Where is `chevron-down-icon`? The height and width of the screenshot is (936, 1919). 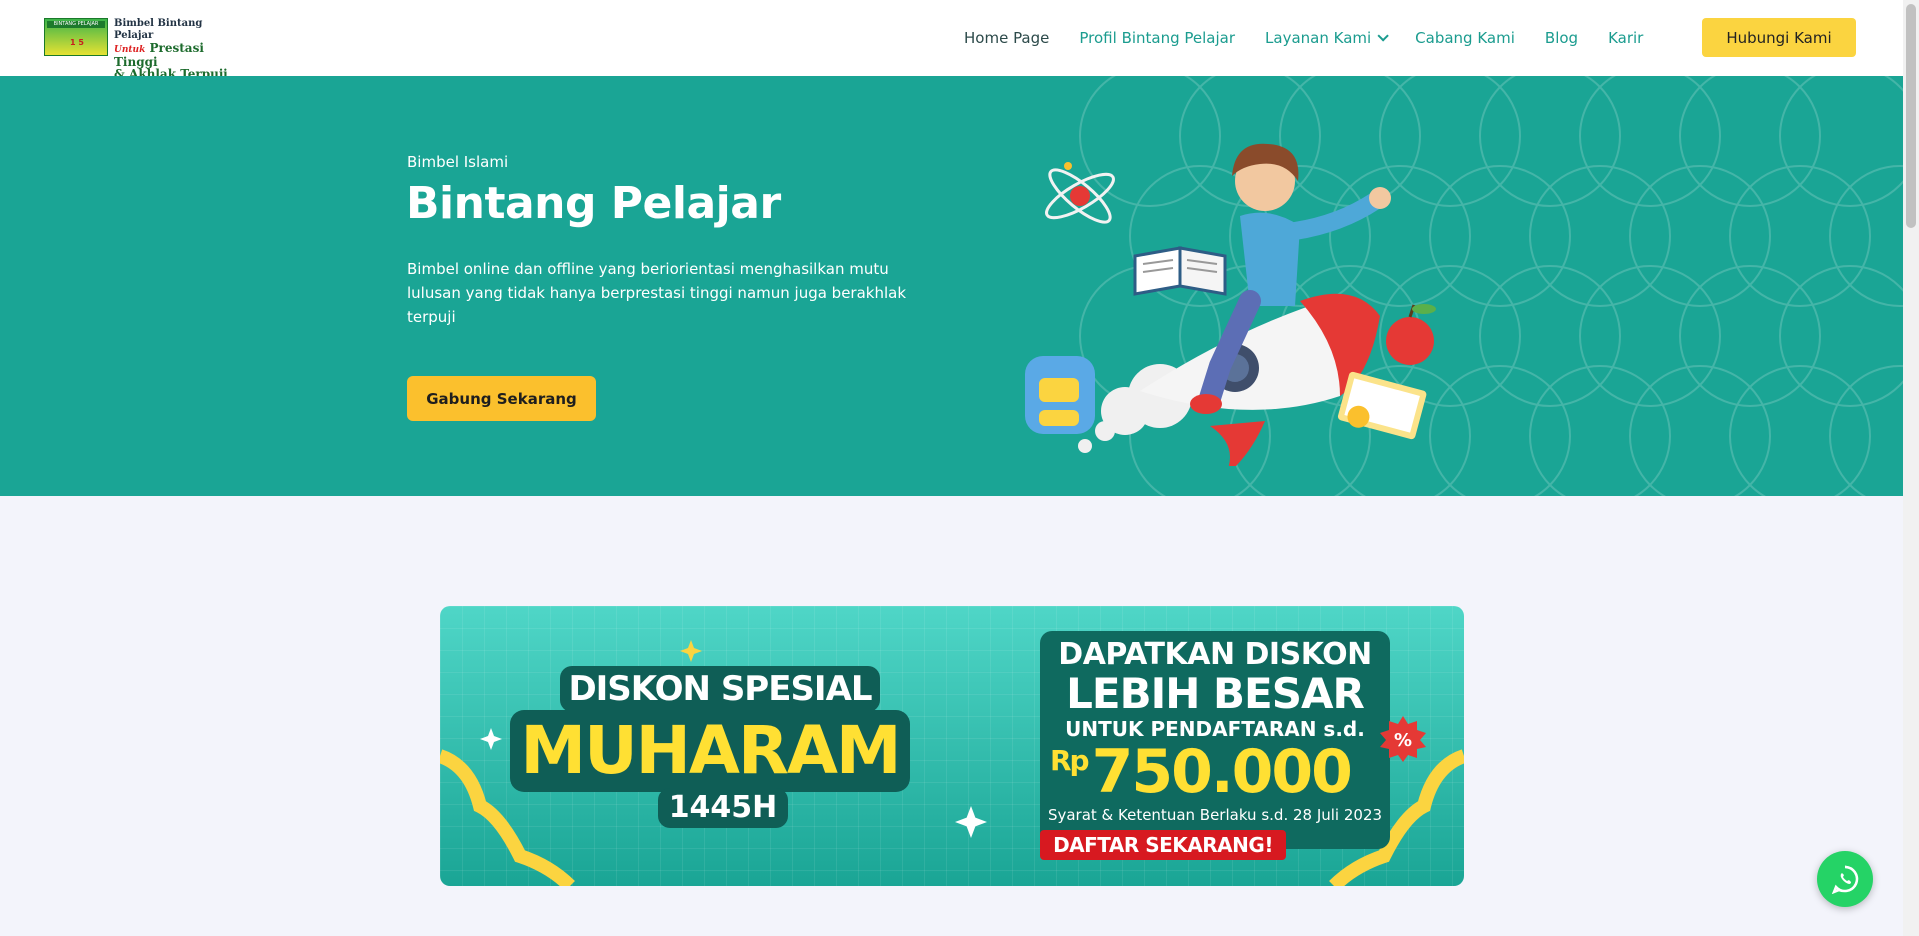
chevron-down-icon is located at coordinates (1383, 36).